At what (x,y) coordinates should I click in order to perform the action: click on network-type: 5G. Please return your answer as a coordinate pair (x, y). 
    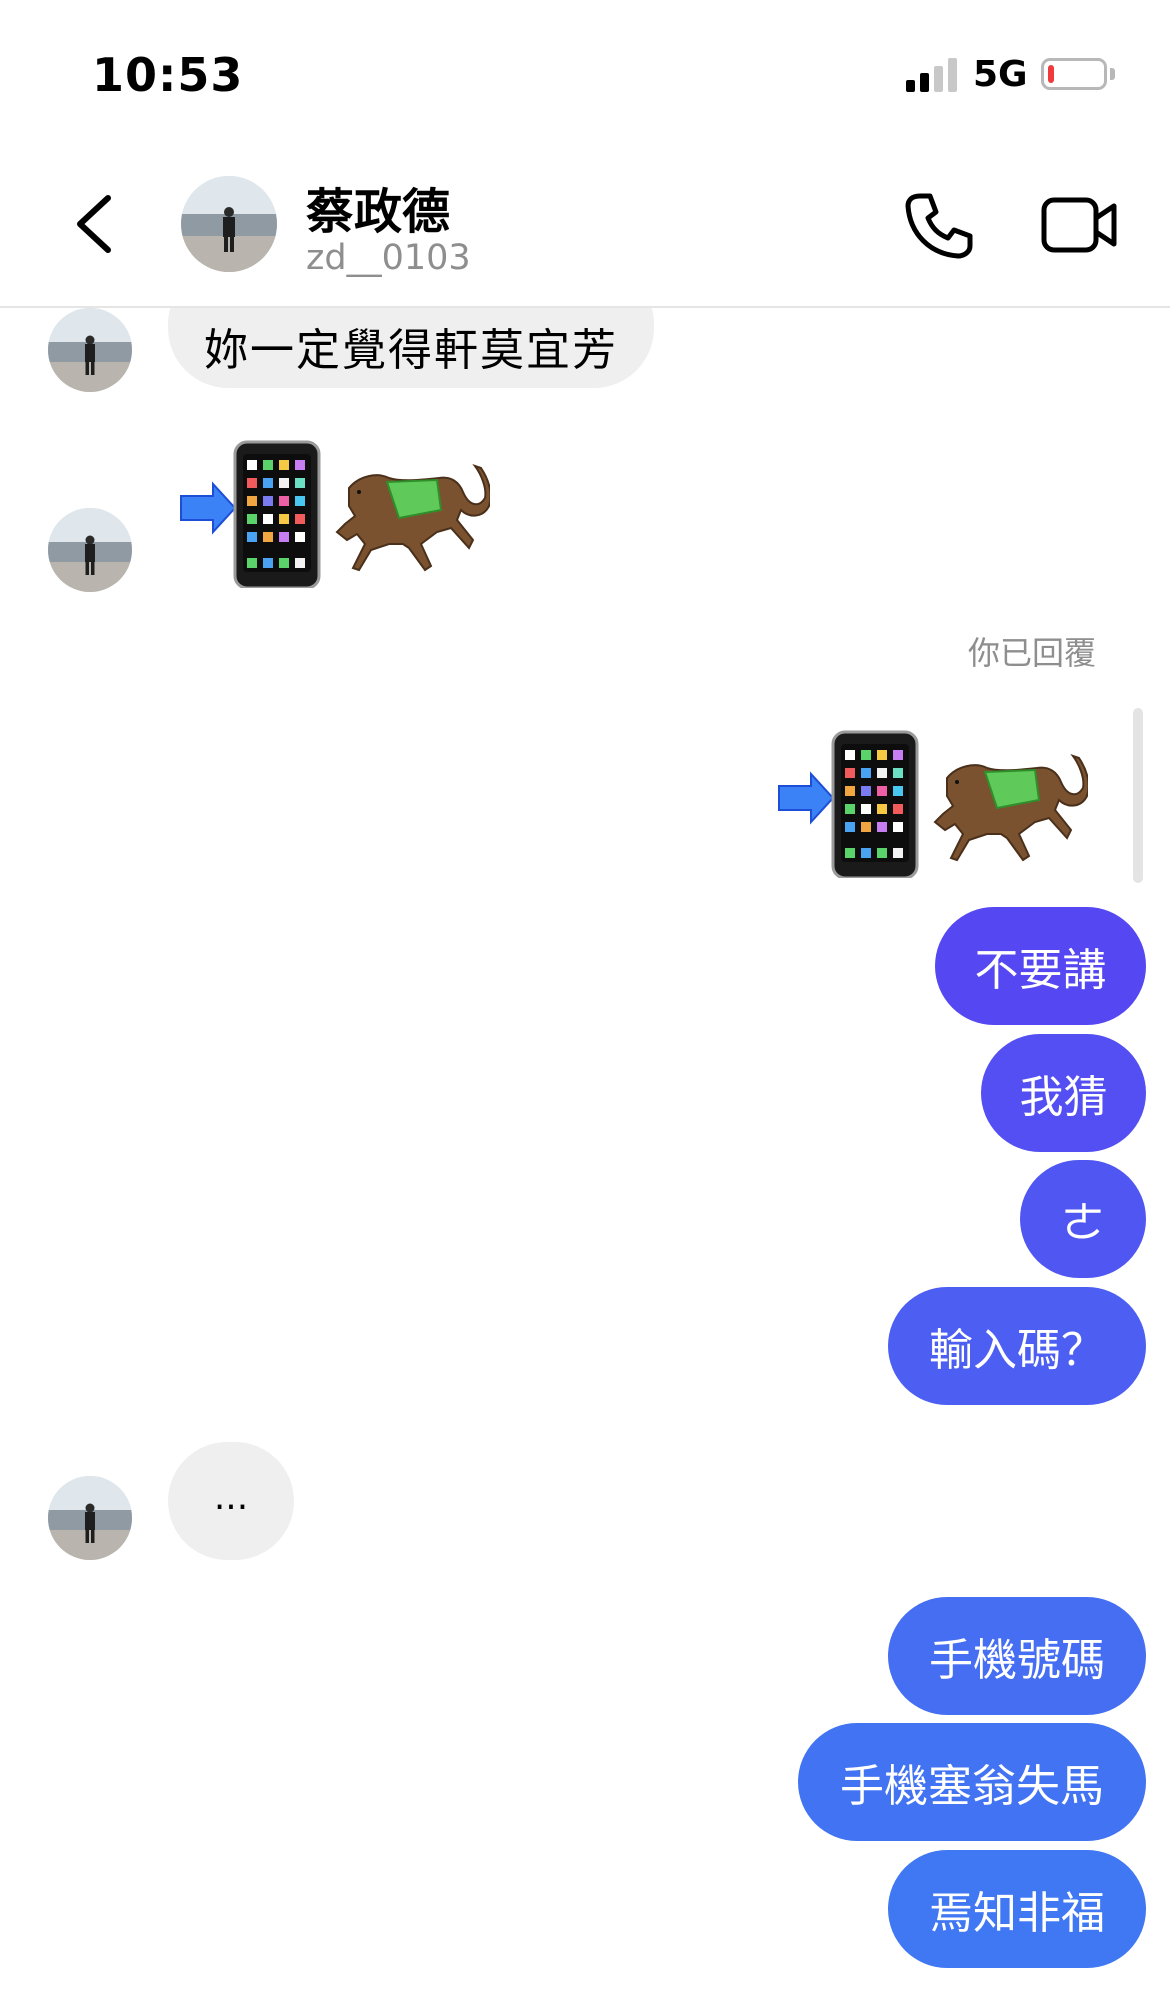
    Looking at the image, I should click on (1000, 74).